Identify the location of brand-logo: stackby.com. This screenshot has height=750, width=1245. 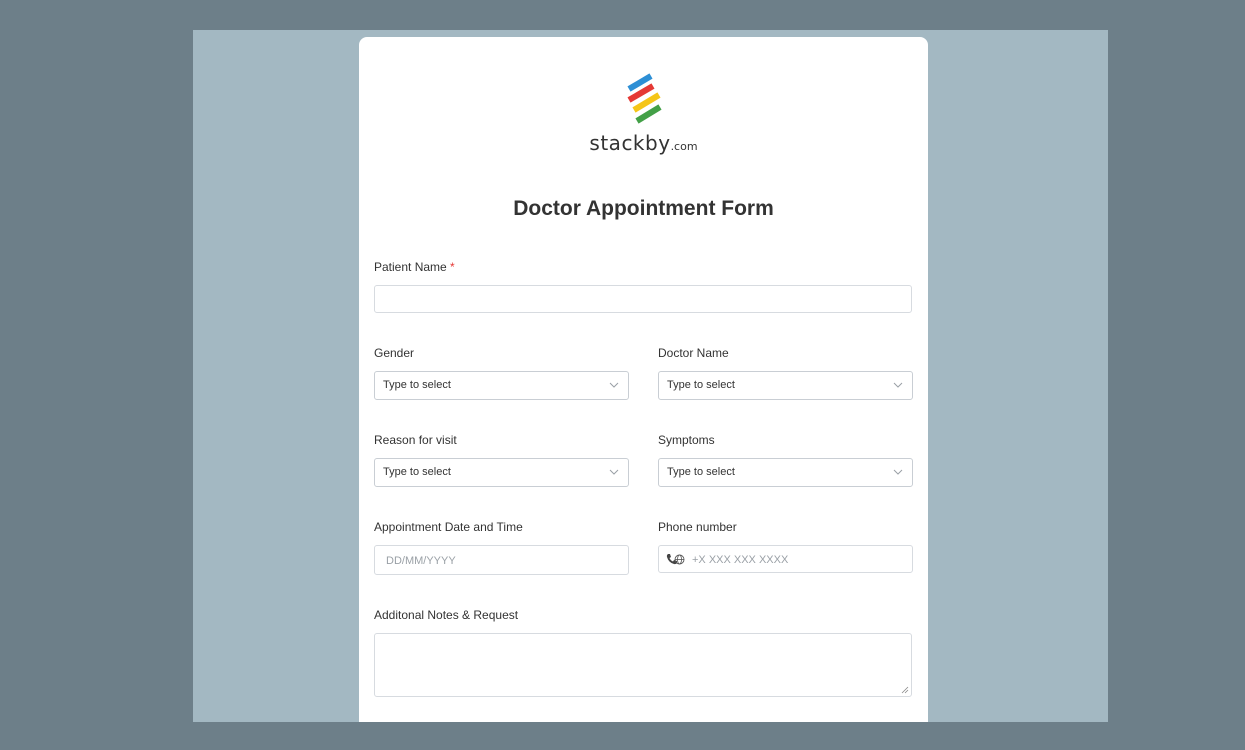
(643, 114).